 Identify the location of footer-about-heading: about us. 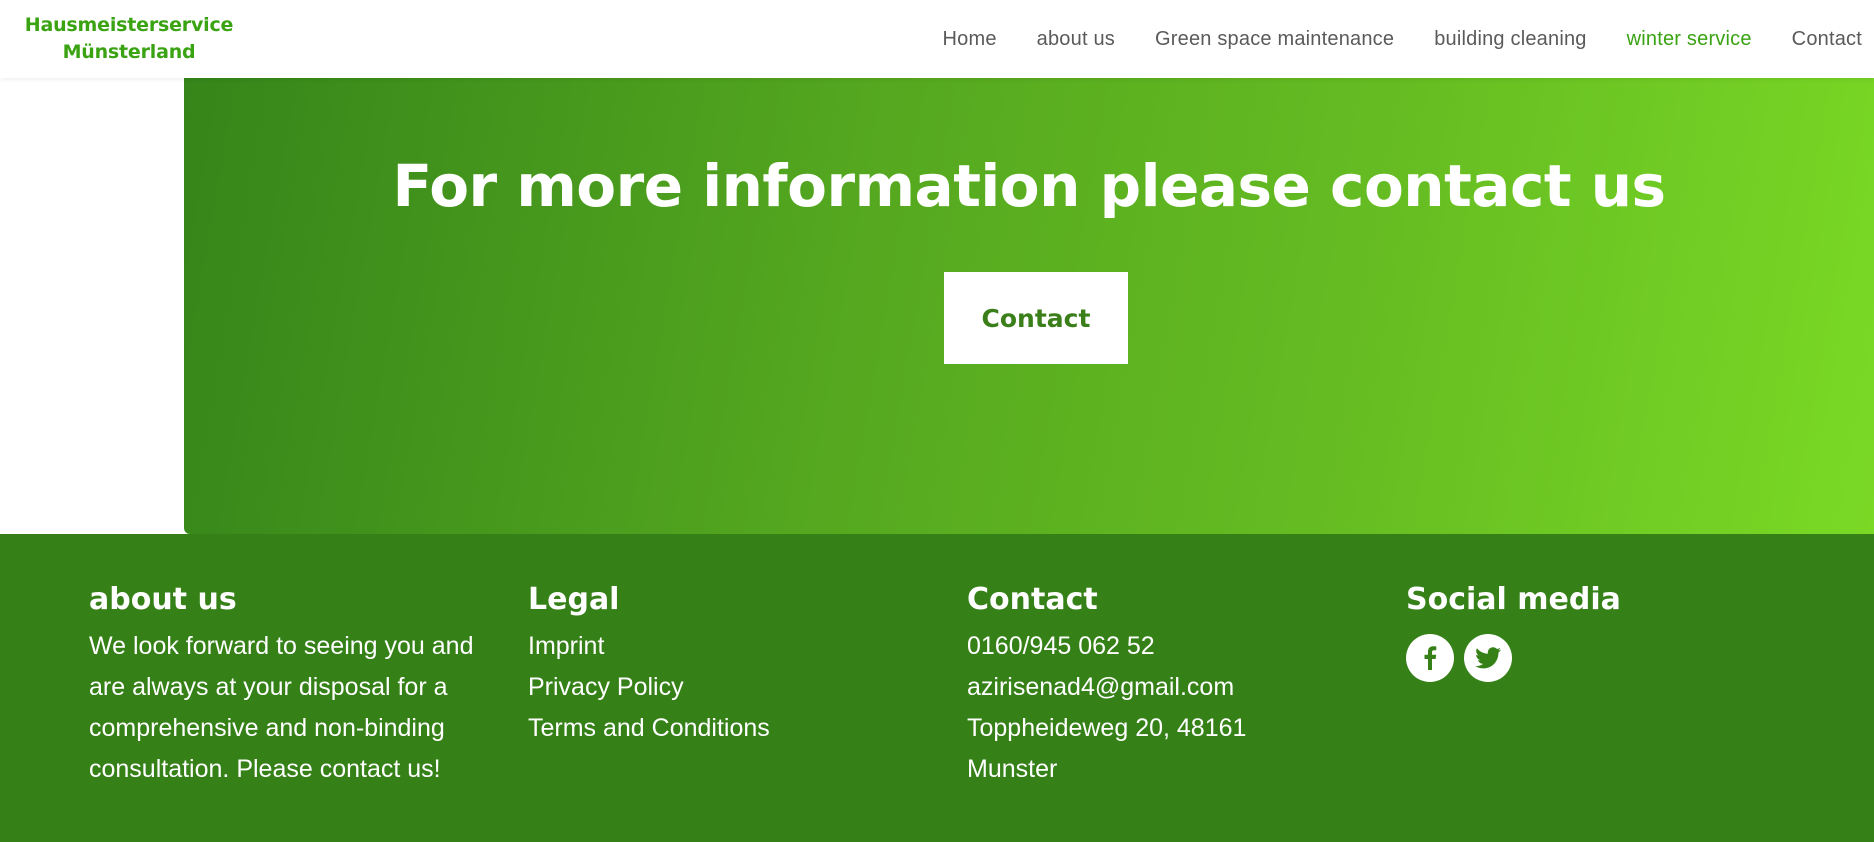
(163, 599).